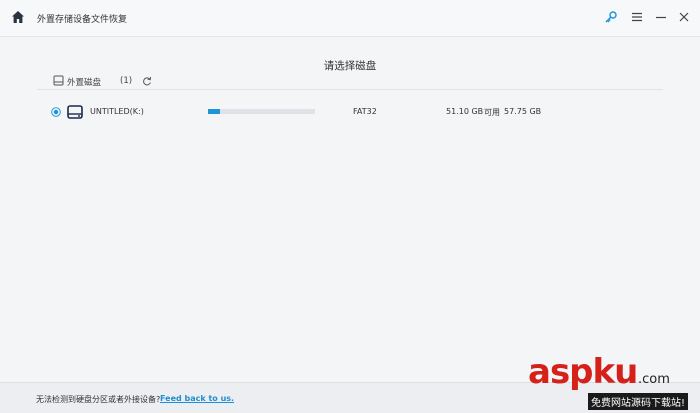  Describe the element at coordinates (611, 17) in the screenshot. I see `key-icon` at that location.